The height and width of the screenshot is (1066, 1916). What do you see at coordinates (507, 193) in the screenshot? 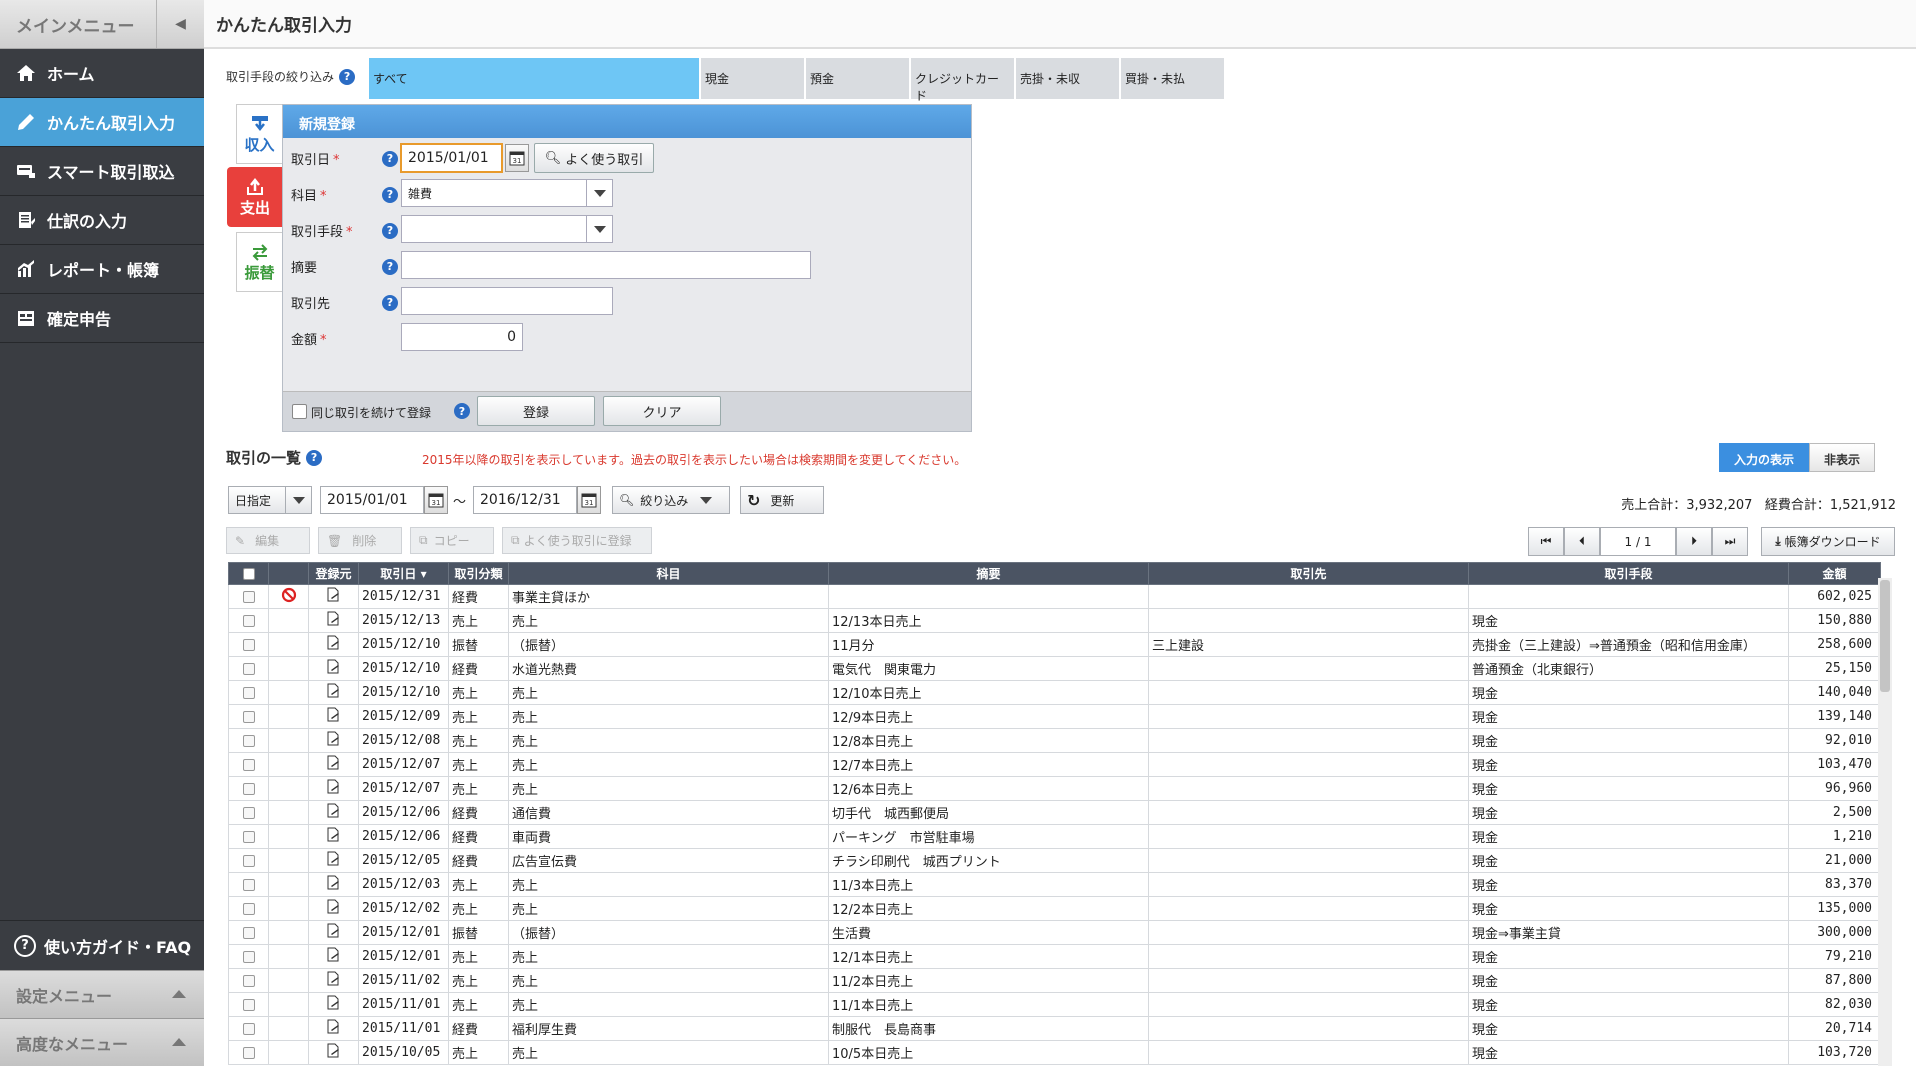
I see `account-select: 雑費` at bounding box center [507, 193].